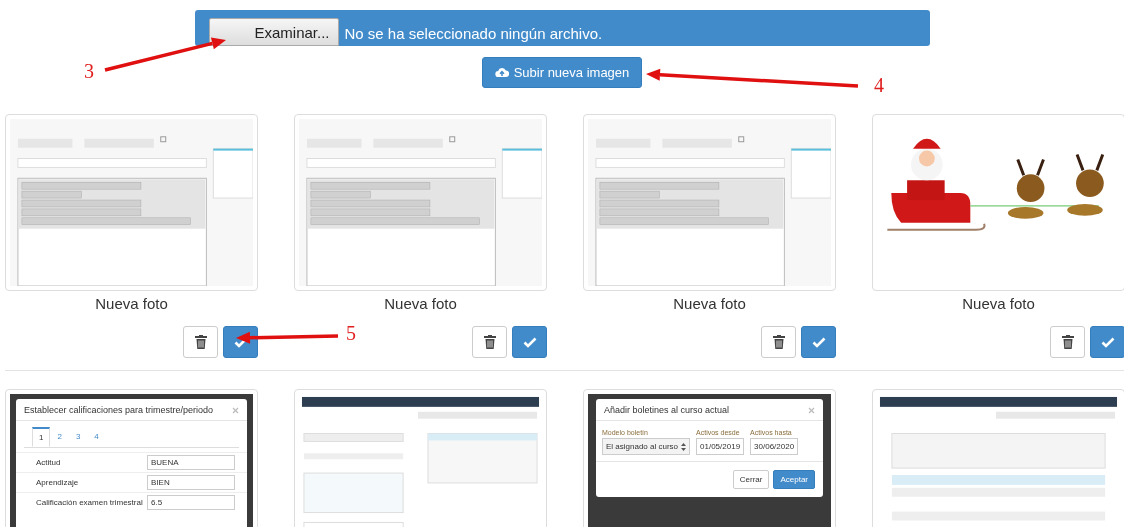 This screenshot has width=1124, height=527. What do you see at coordinates (48, 462) in the screenshot?
I see `grade-label: Actitud` at bounding box center [48, 462].